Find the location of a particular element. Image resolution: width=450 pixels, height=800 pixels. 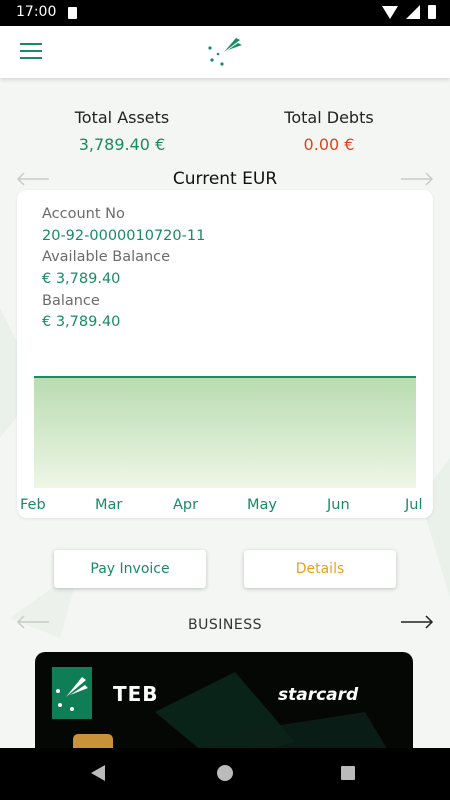

chart-area is located at coordinates (225, 432).